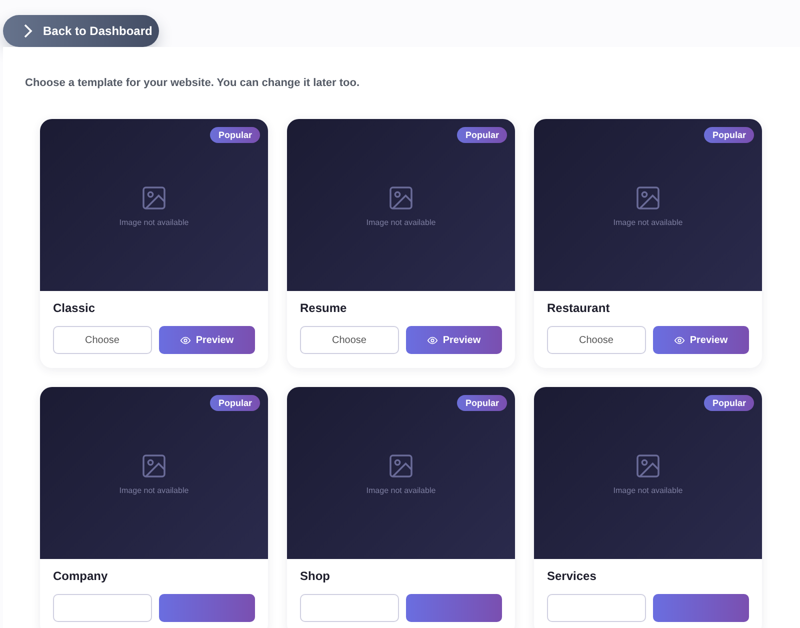 The width and height of the screenshot is (800, 628). Describe the element at coordinates (315, 576) in the screenshot. I see `template-title: Shop` at that location.